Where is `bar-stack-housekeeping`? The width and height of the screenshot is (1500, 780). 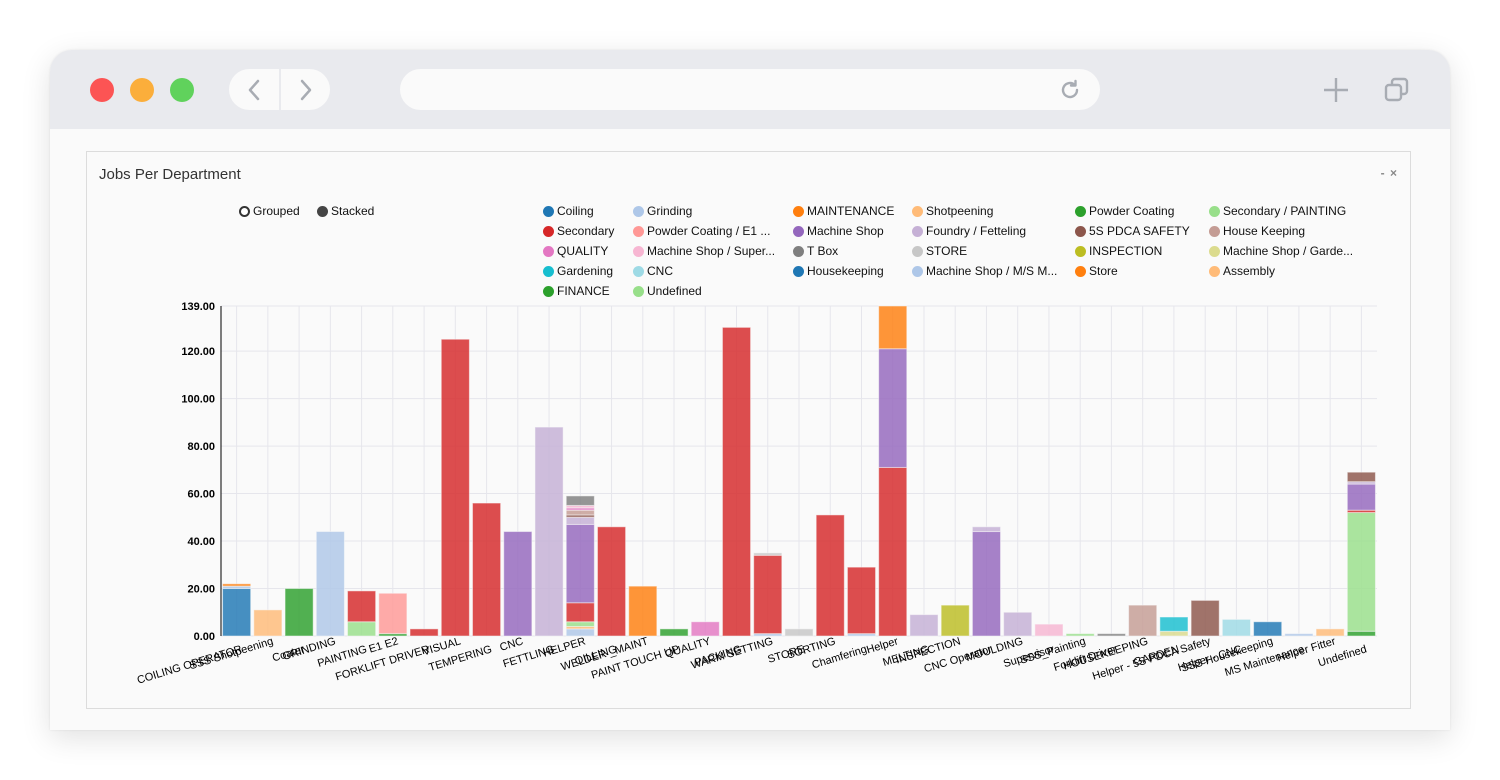
bar-stack-housekeeping is located at coordinates (1143, 620).